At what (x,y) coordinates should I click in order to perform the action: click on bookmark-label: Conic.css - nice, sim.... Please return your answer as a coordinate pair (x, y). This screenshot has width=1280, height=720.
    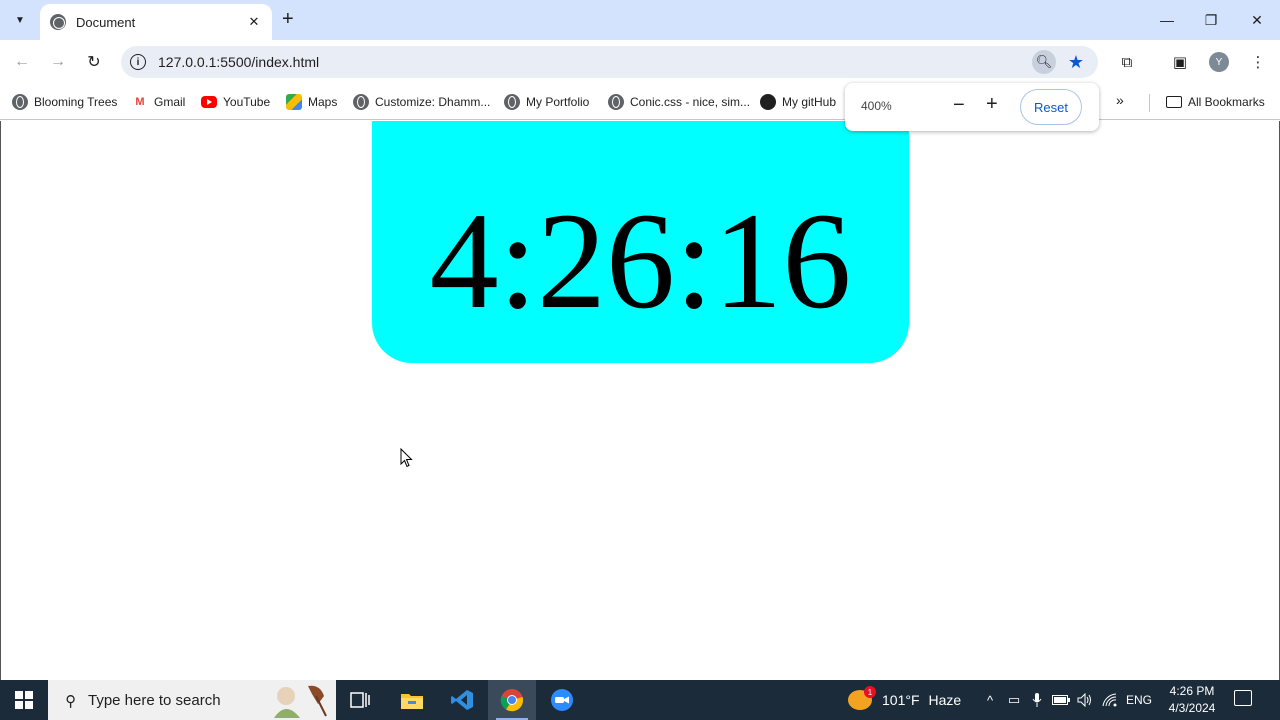
    Looking at the image, I should click on (690, 102).